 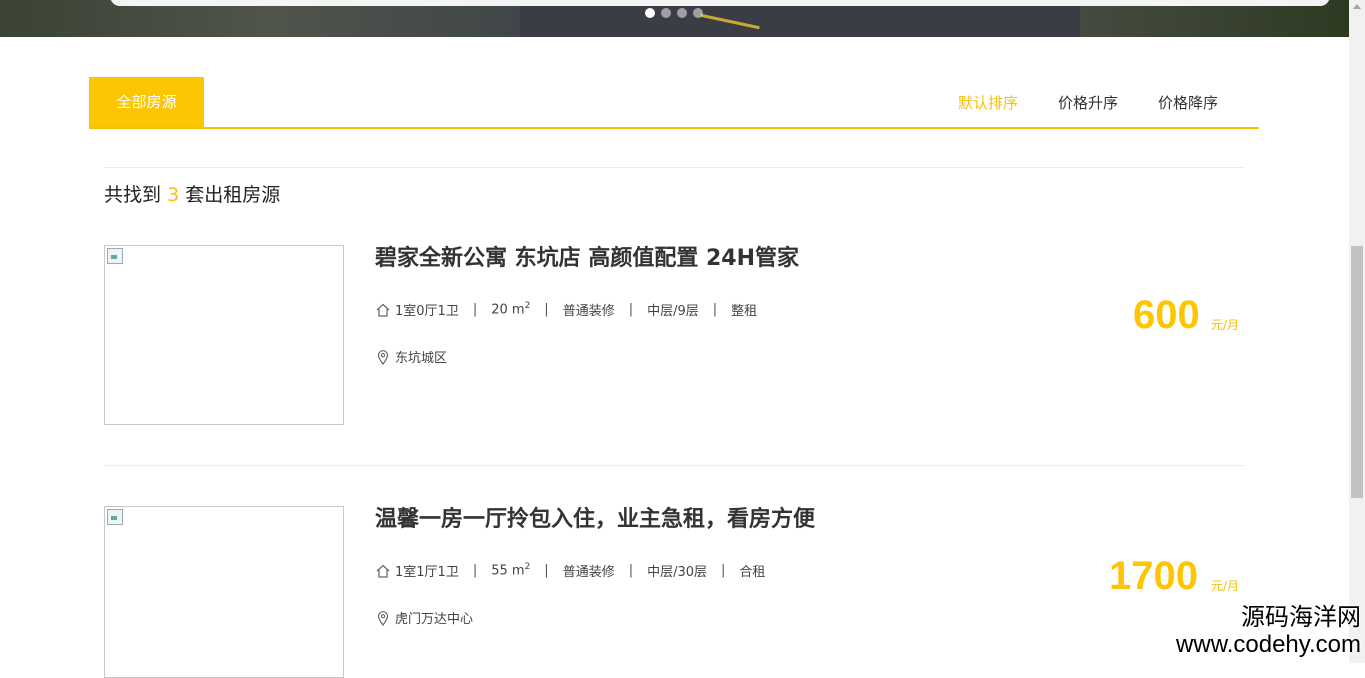 I want to click on listing-meta: 1室1厅1卫 | 55 m2 | 普通装修 | 中层/30层 | 合租, so click(x=570, y=570).